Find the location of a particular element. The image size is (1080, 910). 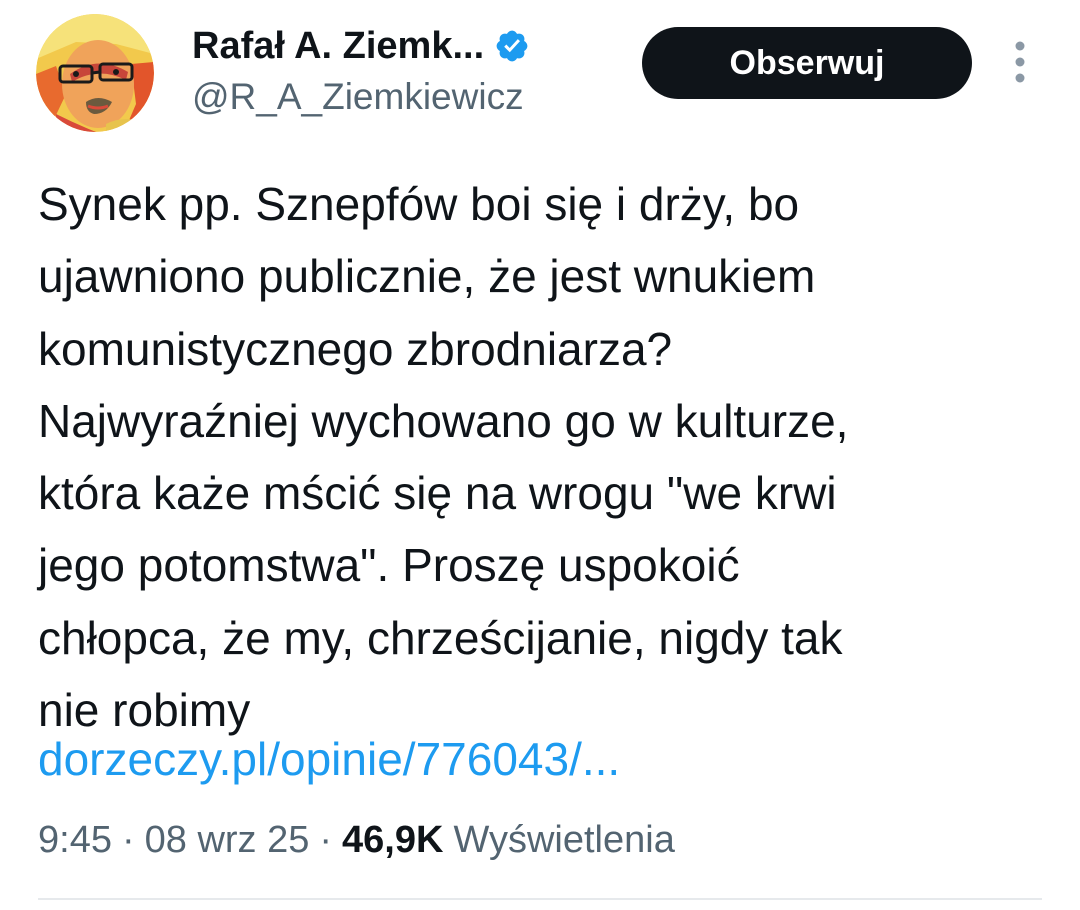

views-label: Wyświetlenia is located at coordinates (564, 839).